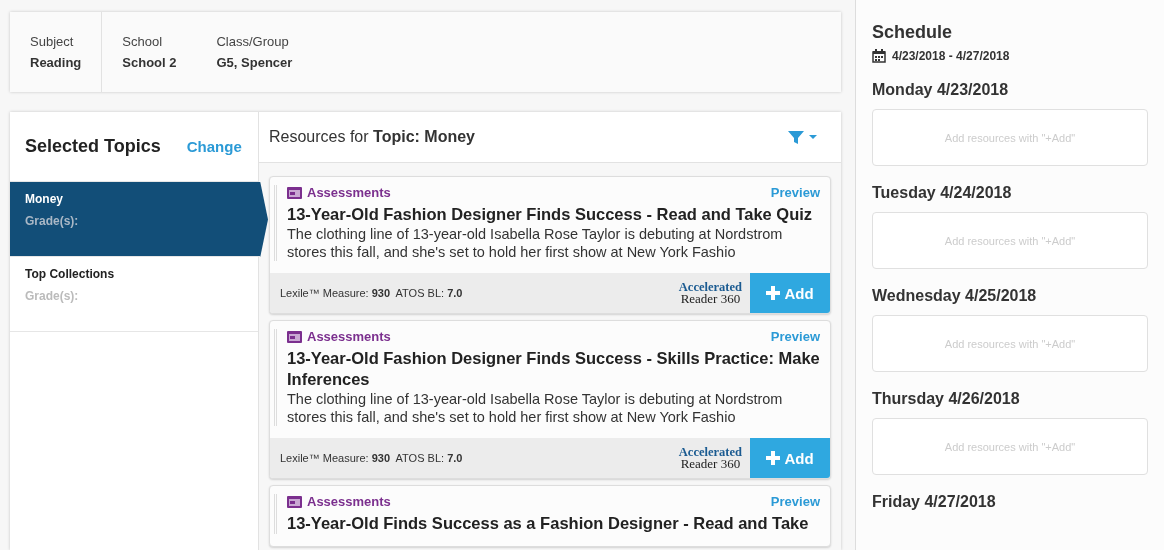 The width and height of the screenshot is (1164, 550). What do you see at coordinates (553, 369) in the screenshot?
I see `resource-title: 13-Year-Old Fashion Designer Finds Success - Skills Practice: Make Inferences` at bounding box center [553, 369].